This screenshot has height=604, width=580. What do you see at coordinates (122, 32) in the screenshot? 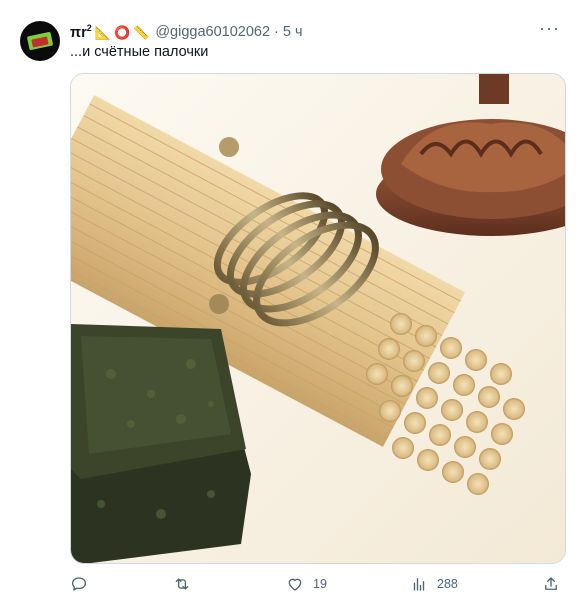
I see `circle-icon: ⭕` at bounding box center [122, 32].